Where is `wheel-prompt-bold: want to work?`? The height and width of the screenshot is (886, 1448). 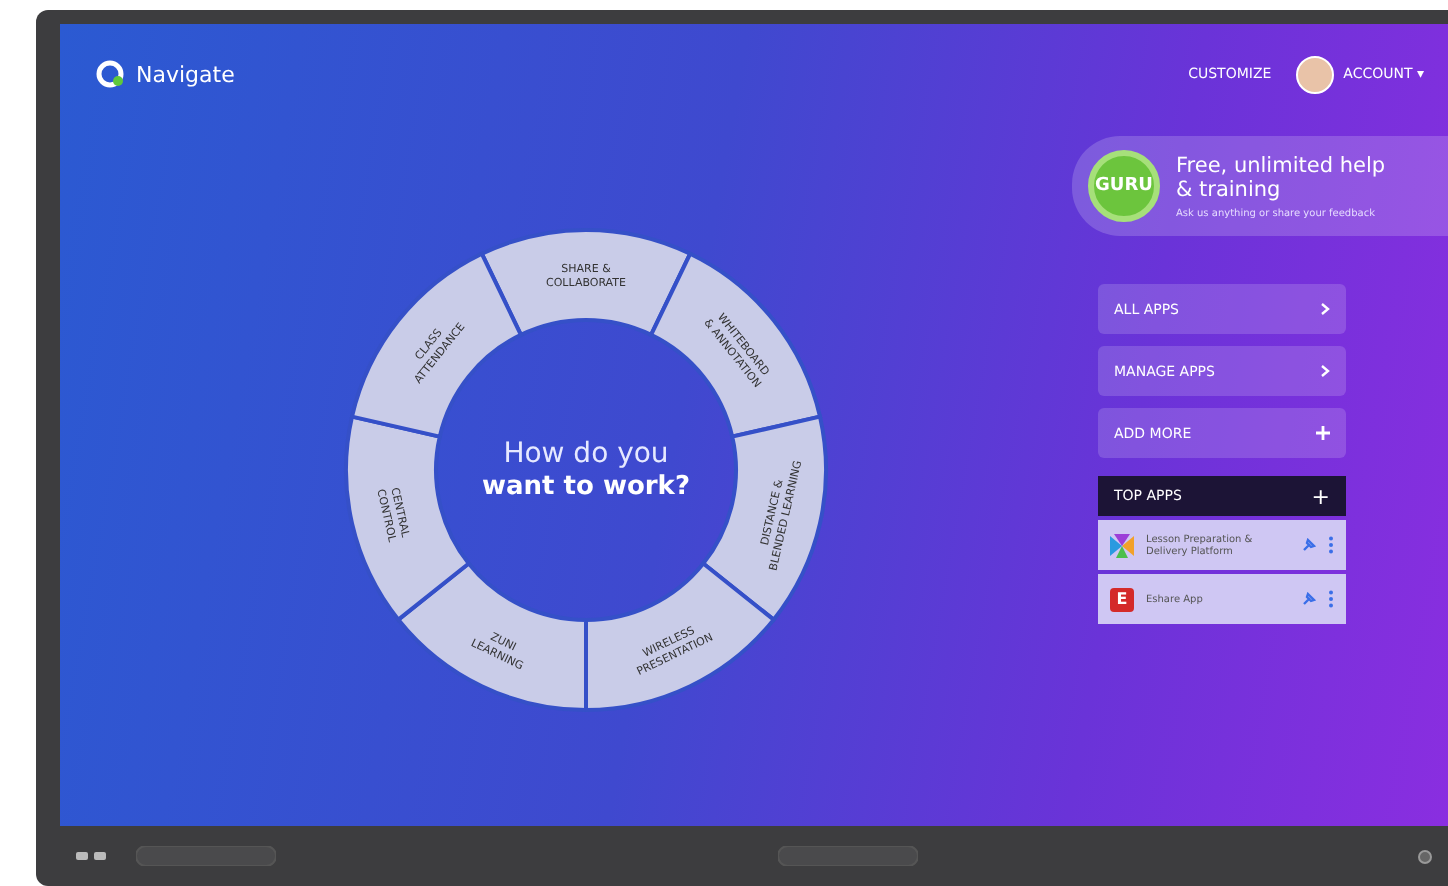 wheel-prompt-bold: want to work? is located at coordinates (586, 487).